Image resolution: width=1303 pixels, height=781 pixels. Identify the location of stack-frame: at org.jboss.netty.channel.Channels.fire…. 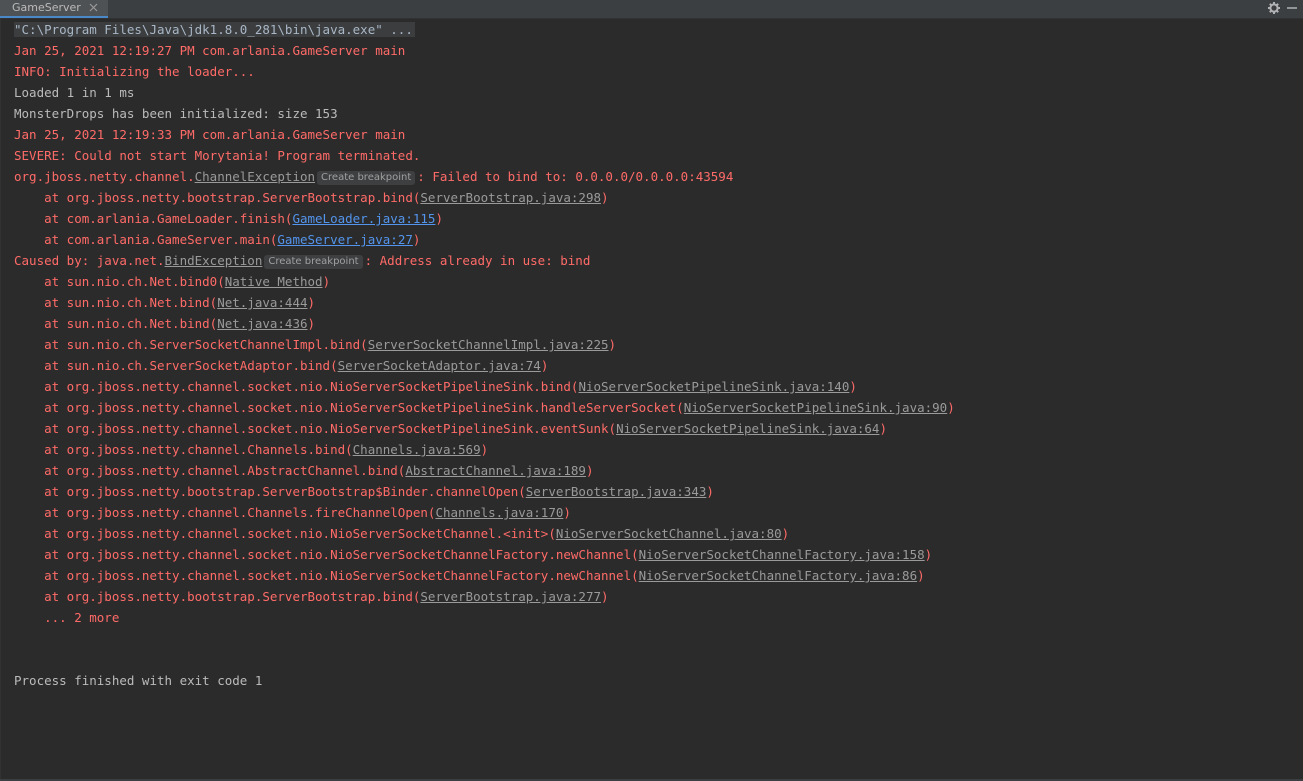
(292, 512).